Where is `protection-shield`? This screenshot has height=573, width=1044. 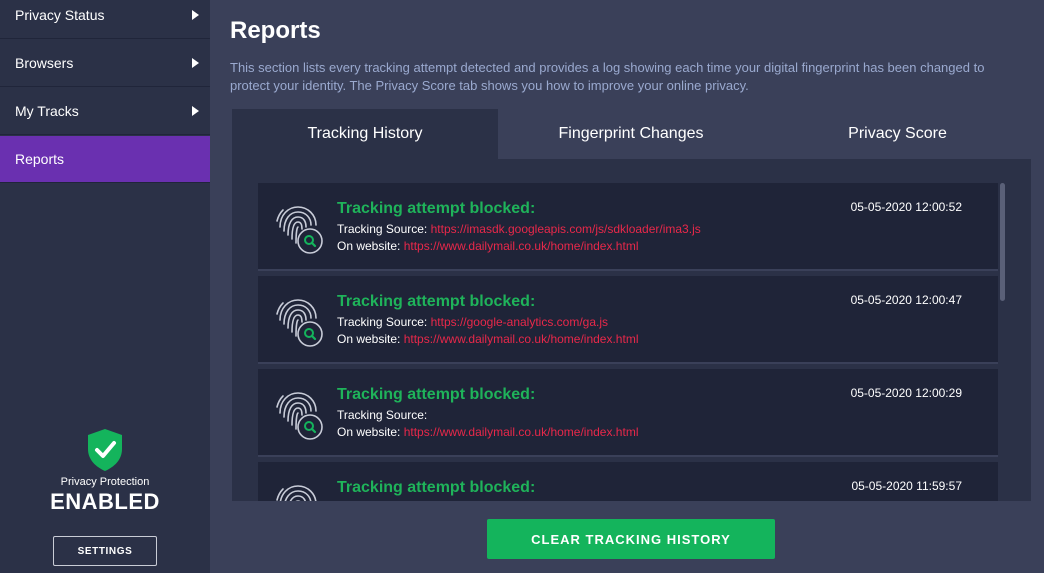
protection-shield is located at coordinates (105, 450).